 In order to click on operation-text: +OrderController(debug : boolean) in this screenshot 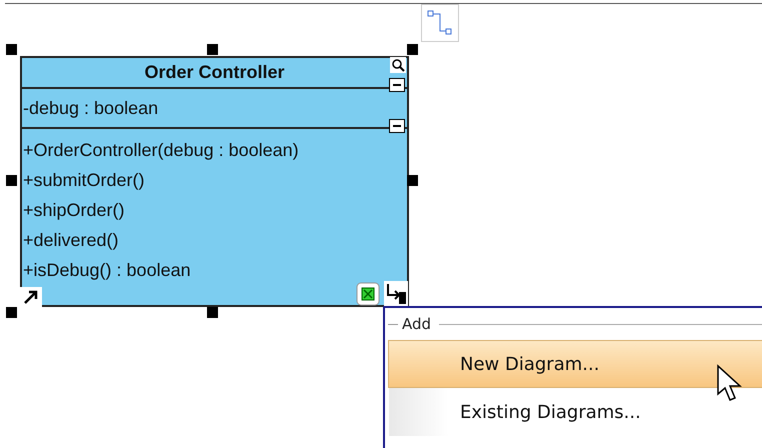, I will do `click(161, 150)`.